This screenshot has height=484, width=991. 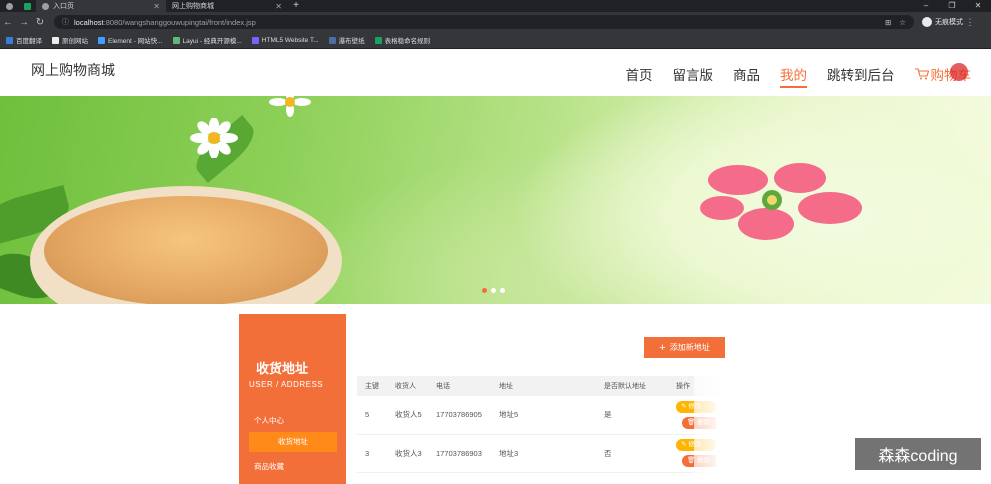 I want to click on video-watermark: 森森coding, so click(x=918, y=454).